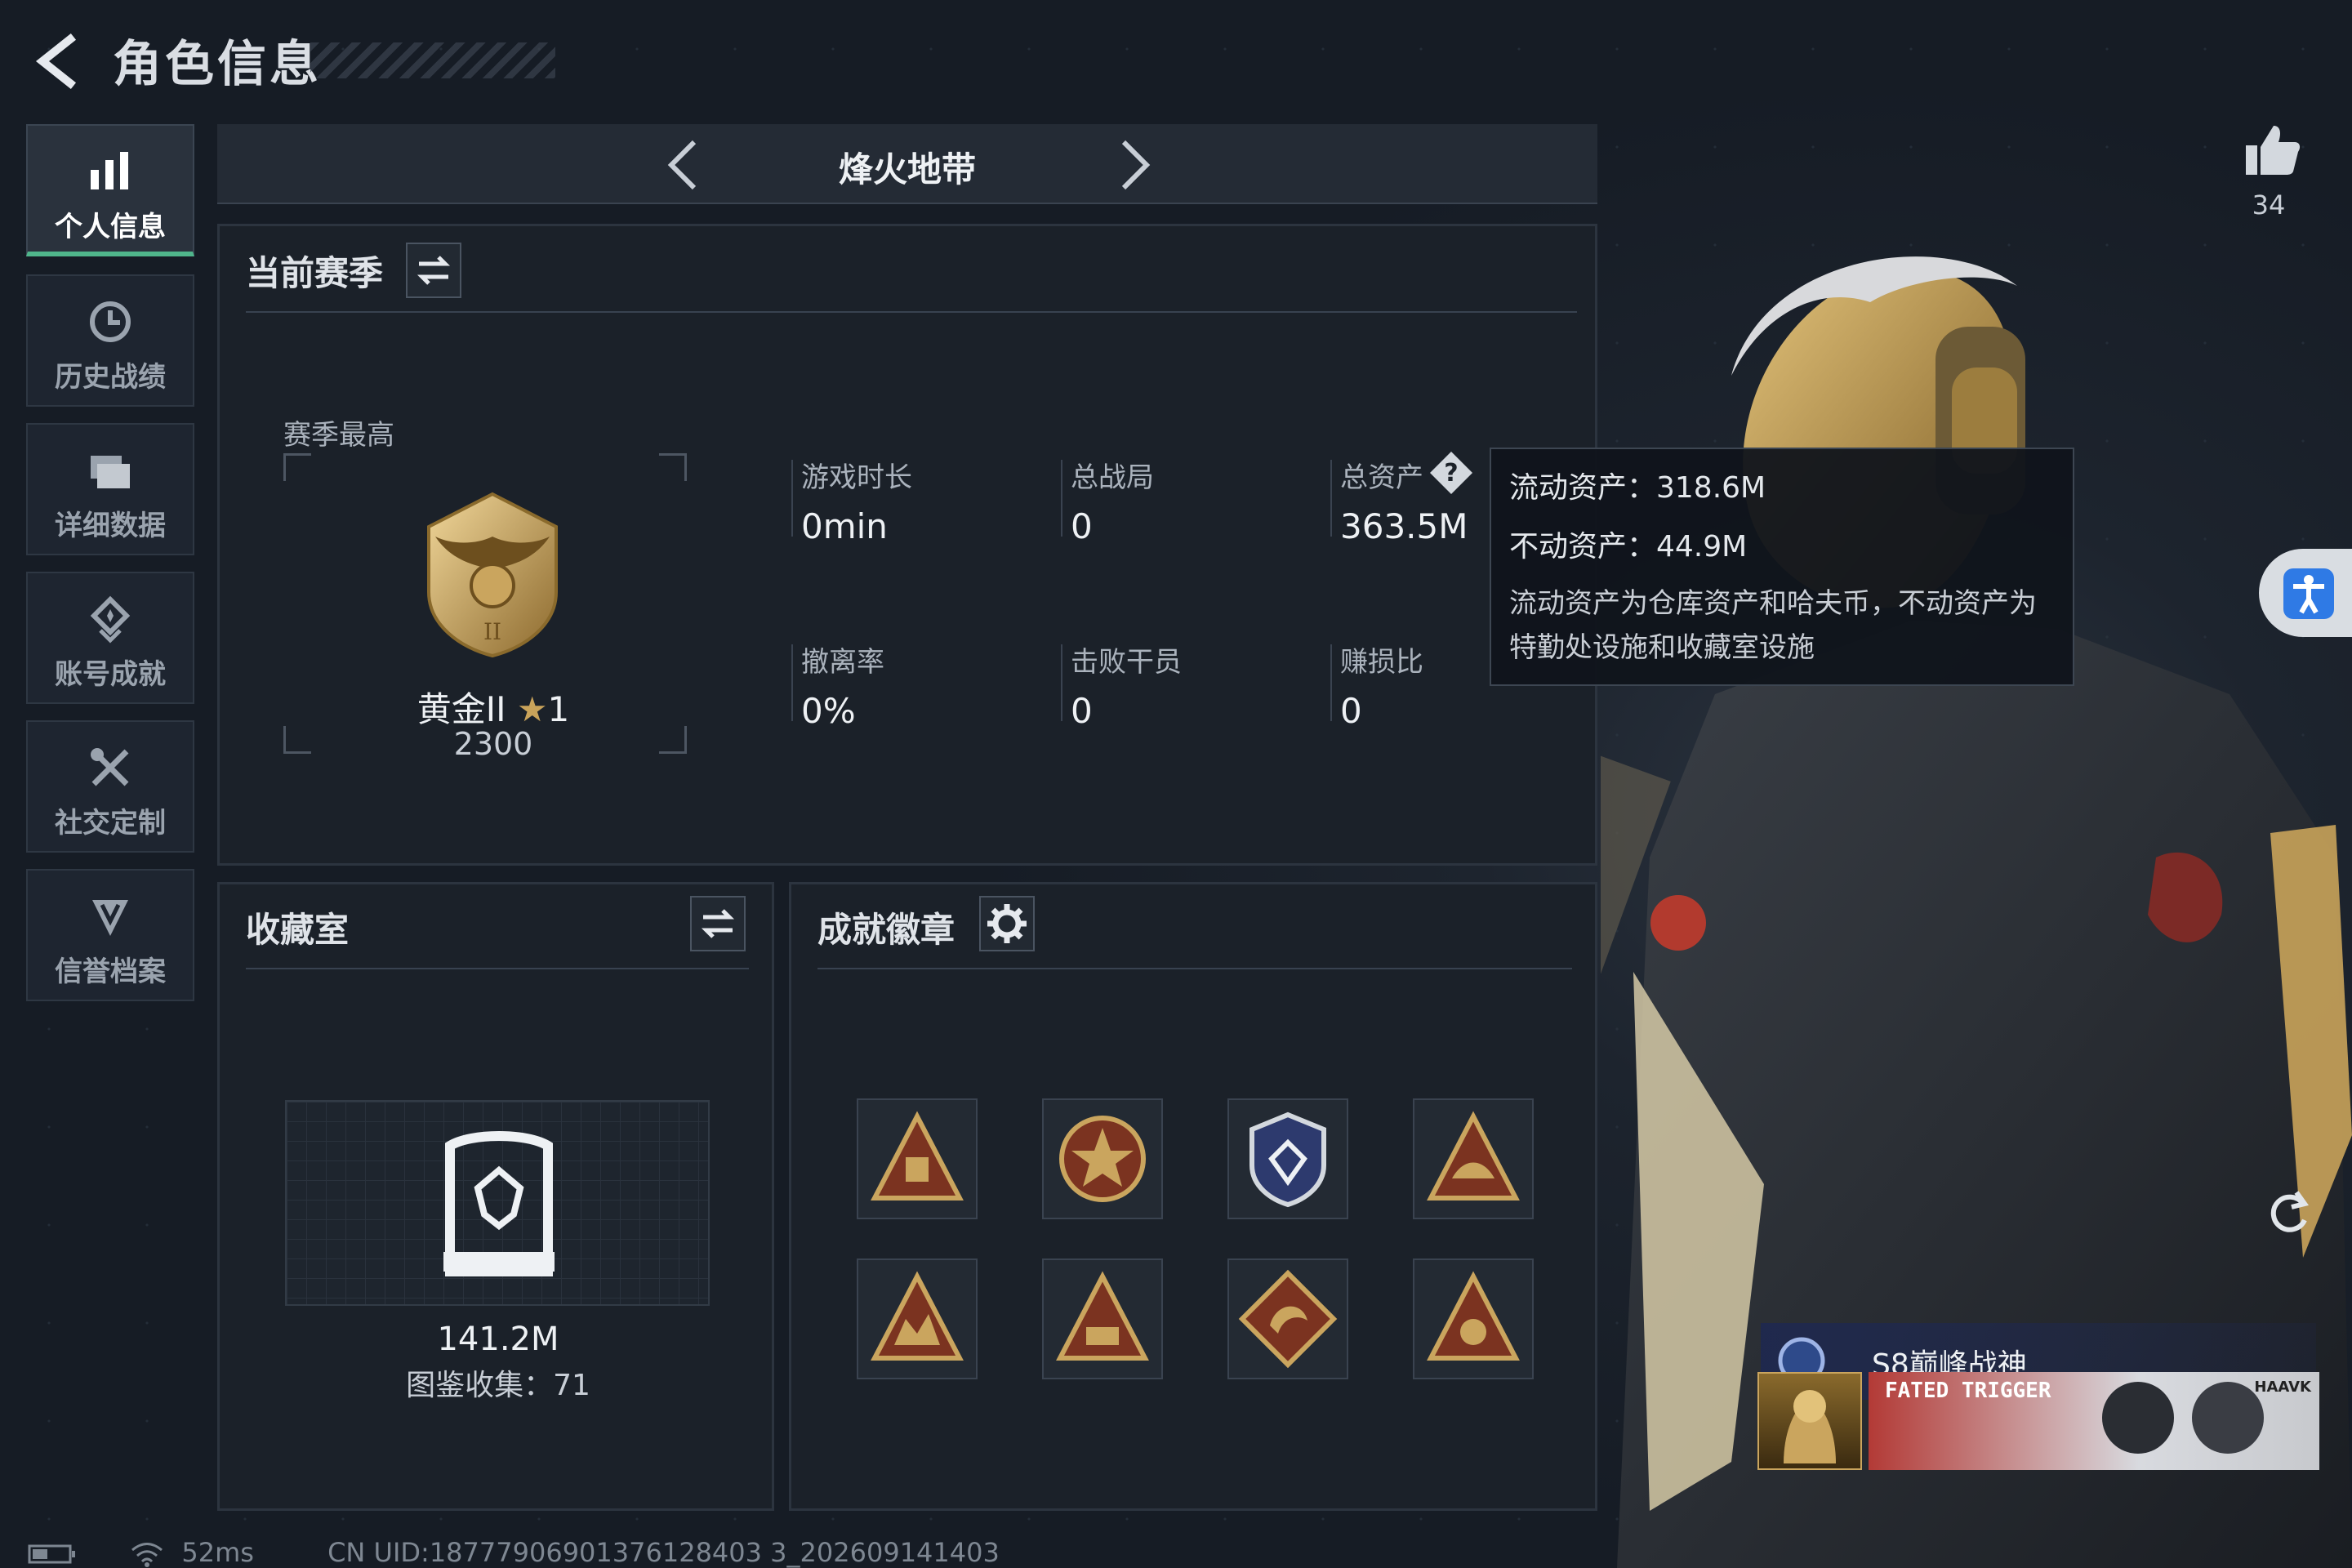  I want to click on swap-arrows-icon, so click(433, 270).